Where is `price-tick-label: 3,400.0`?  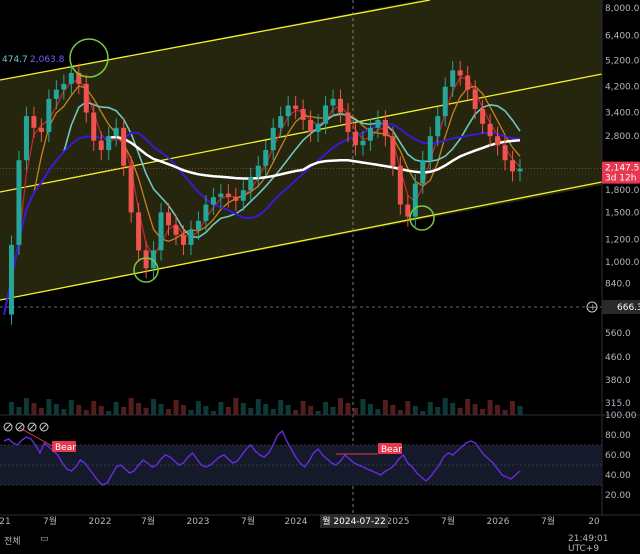
price-tick-label: 3,400.0 is located at coordinates (622, 114).